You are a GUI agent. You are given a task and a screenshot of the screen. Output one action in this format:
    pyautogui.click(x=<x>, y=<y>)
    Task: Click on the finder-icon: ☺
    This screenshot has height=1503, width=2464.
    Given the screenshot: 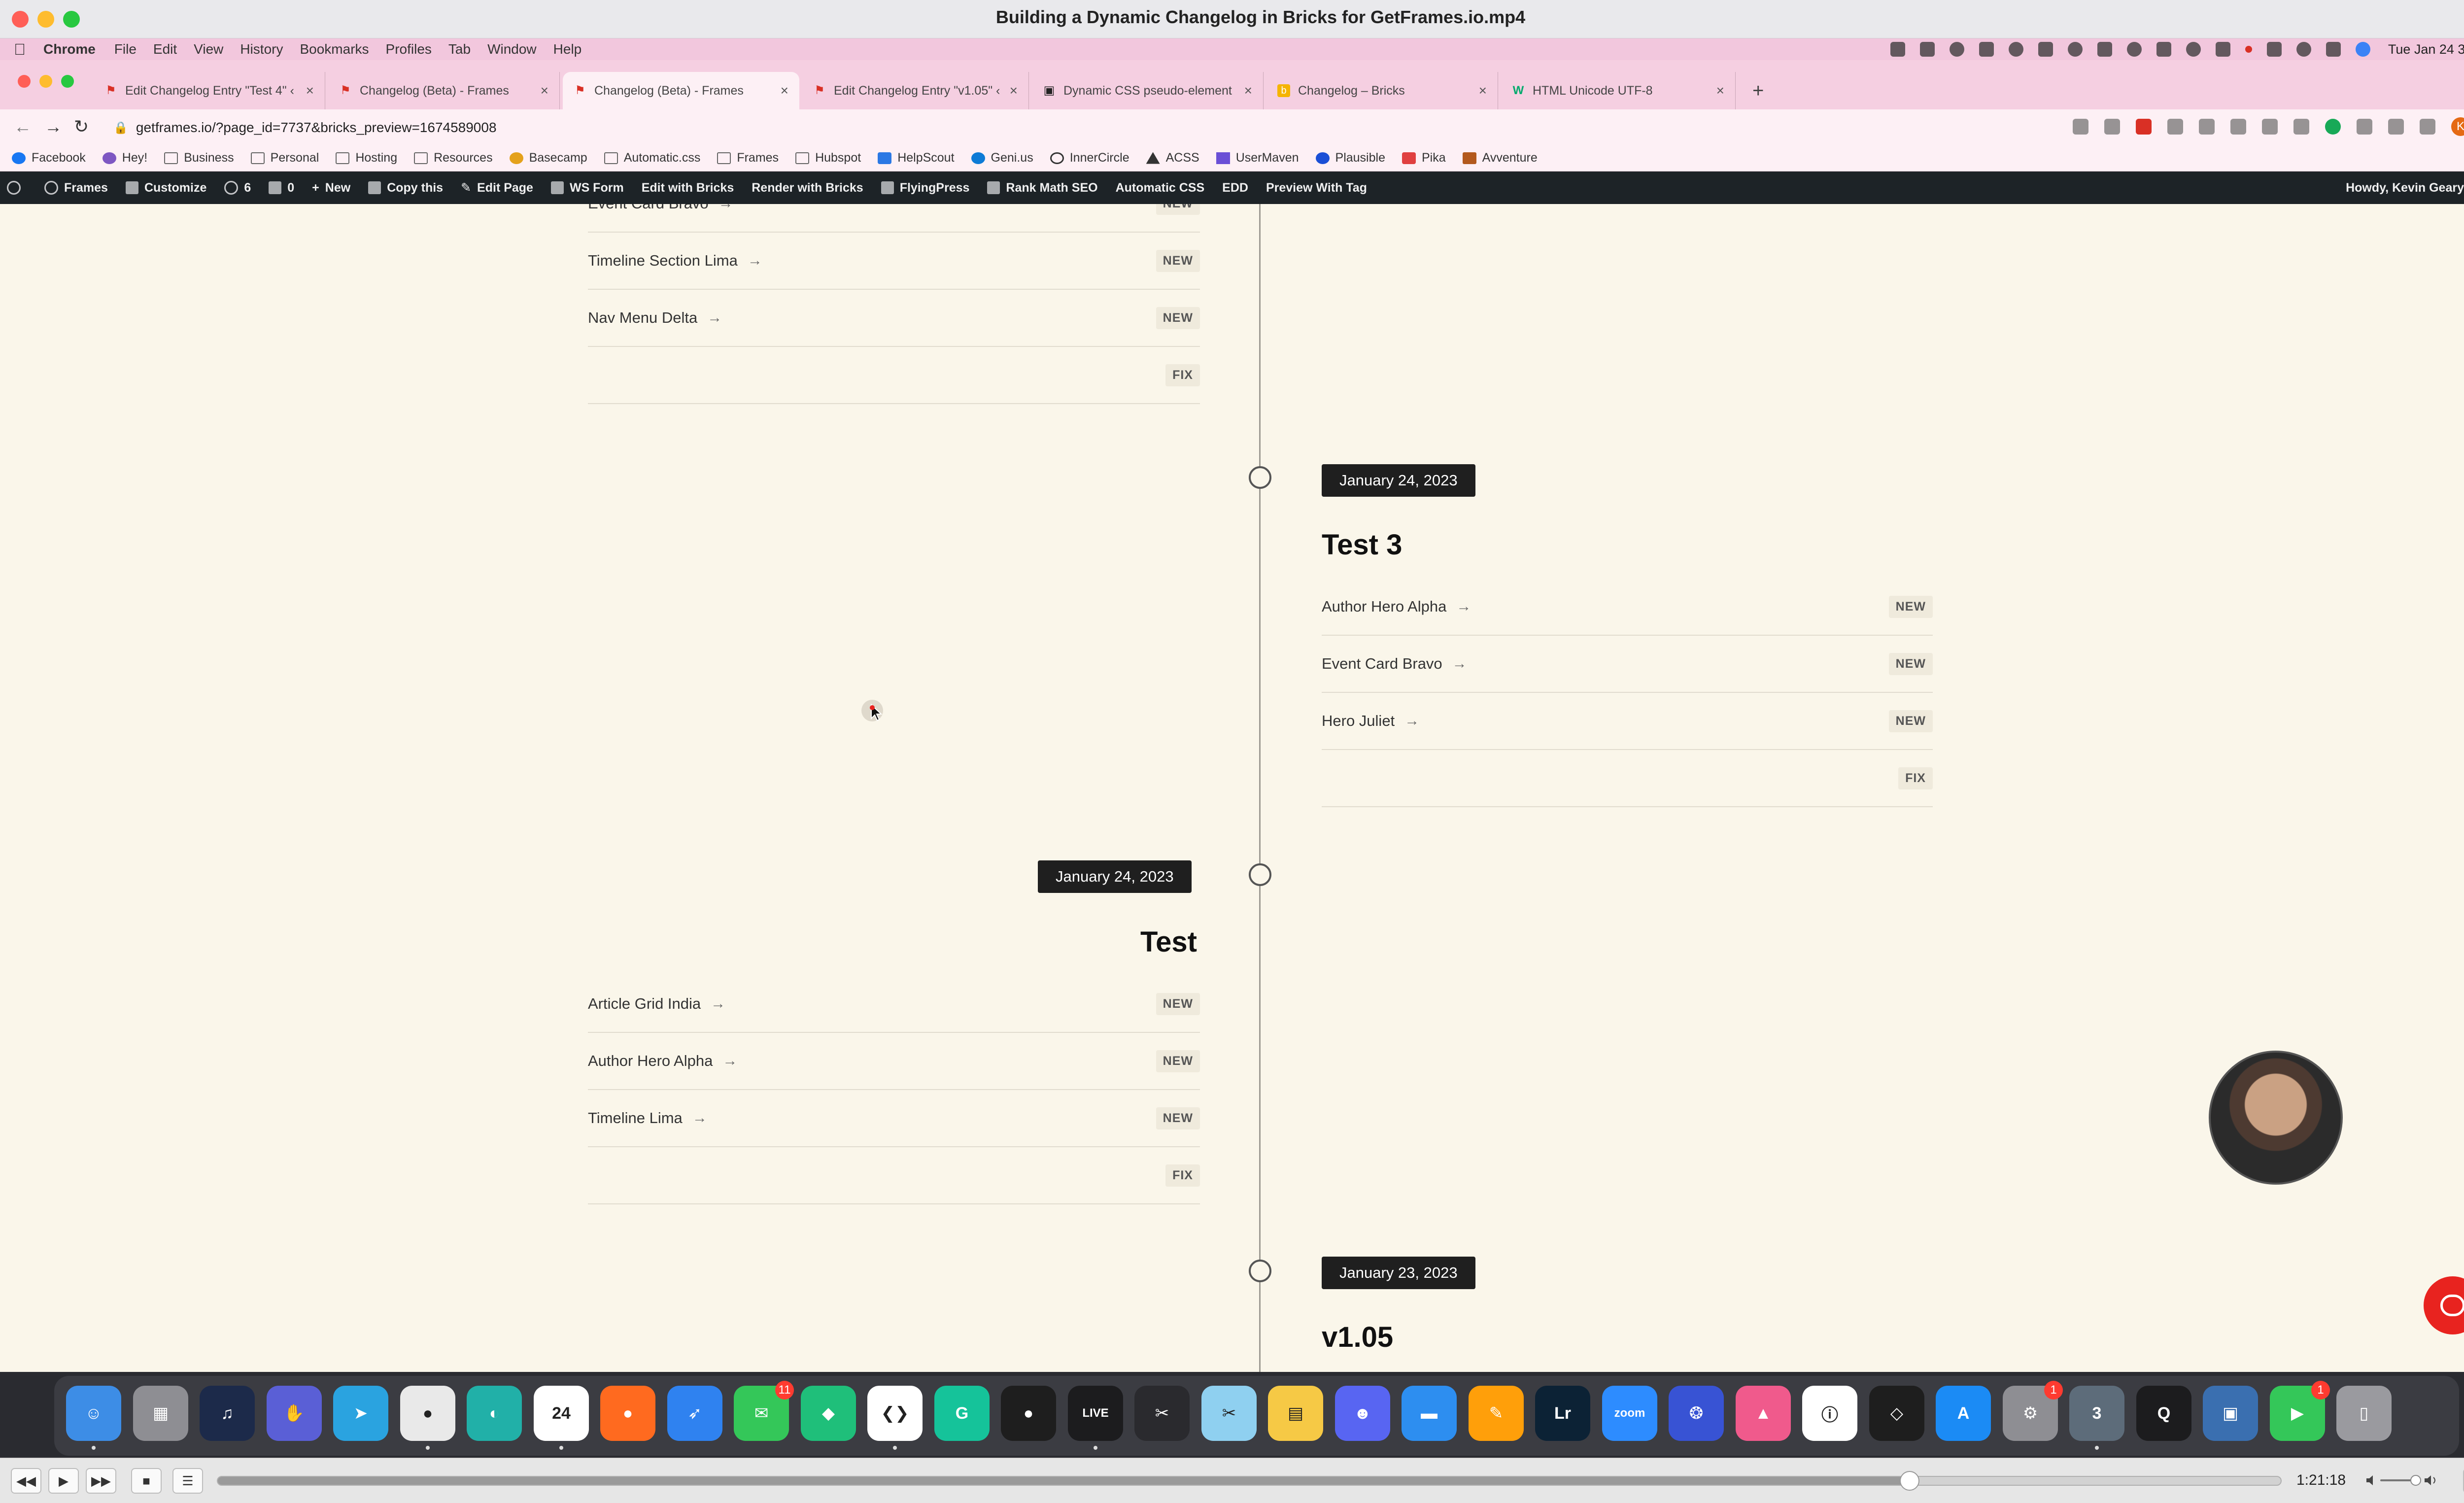 What is the action you would take?
    pyautogui.click(x=93, y=1413)
    